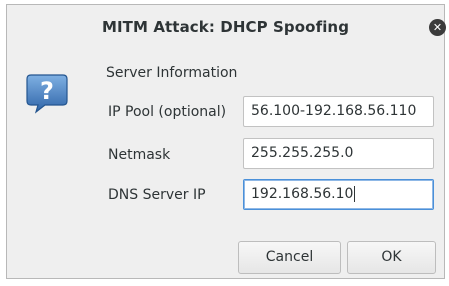  What do you see at coordinates (157, 195) in the screenshot?
I see `dns-server-ip-label: DNS Server IP` at bounding box center [157, 195].